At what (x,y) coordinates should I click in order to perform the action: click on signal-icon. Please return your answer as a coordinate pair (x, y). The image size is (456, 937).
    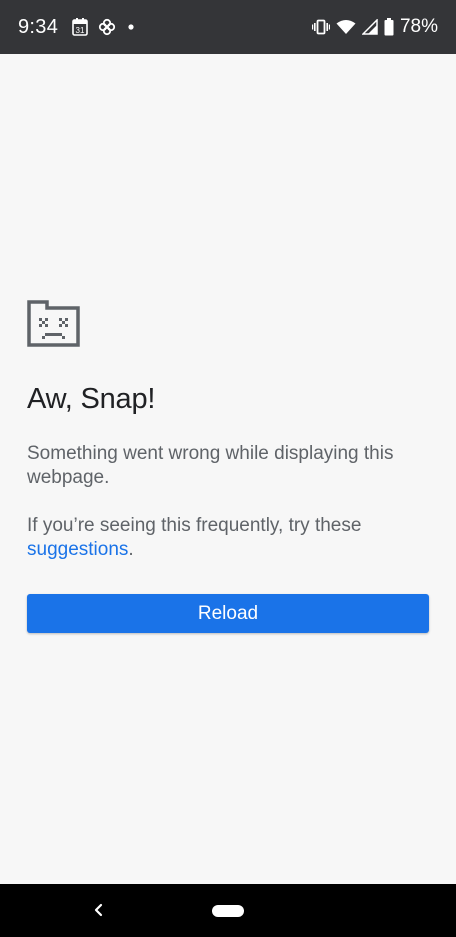
    Looking at the image, I should click on (369, 27).